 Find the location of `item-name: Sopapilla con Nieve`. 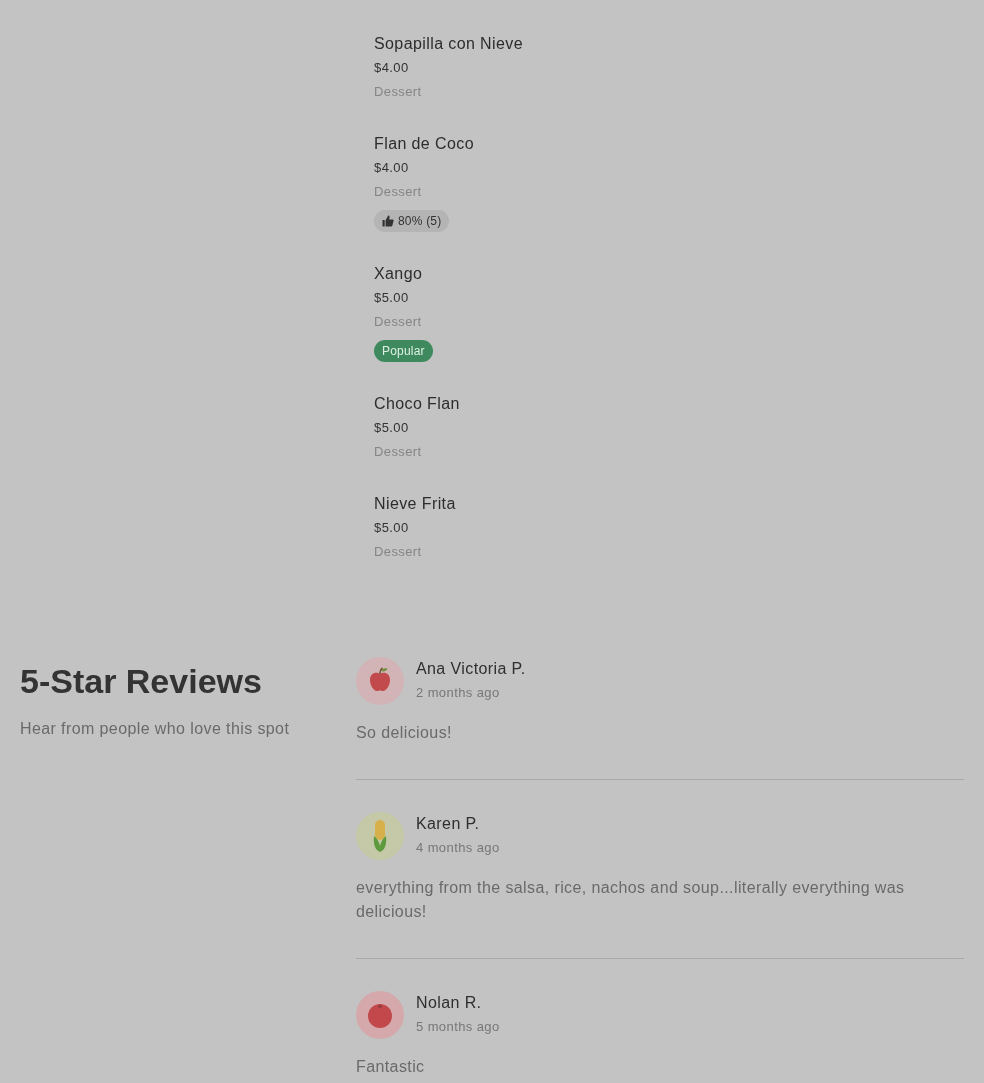

item-name: Sopapilla con Nieve is located at coordinates (449, 44).